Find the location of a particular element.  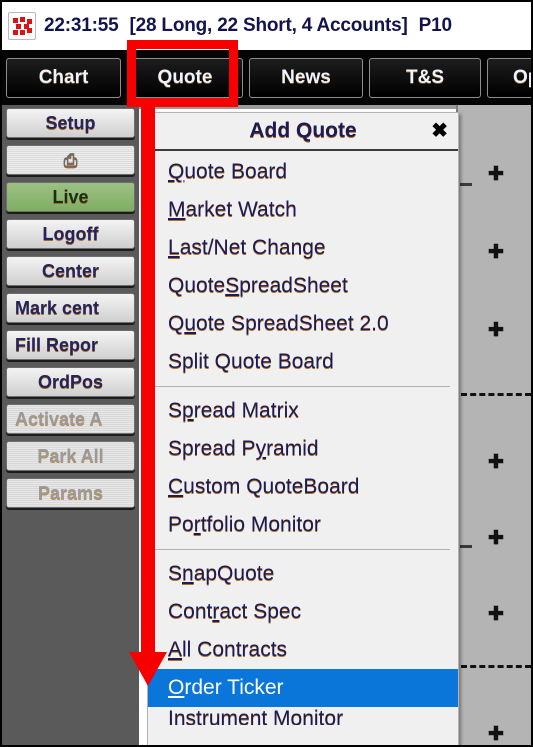

menu-item-mnemonic: n is located at coordinates (188, 573).